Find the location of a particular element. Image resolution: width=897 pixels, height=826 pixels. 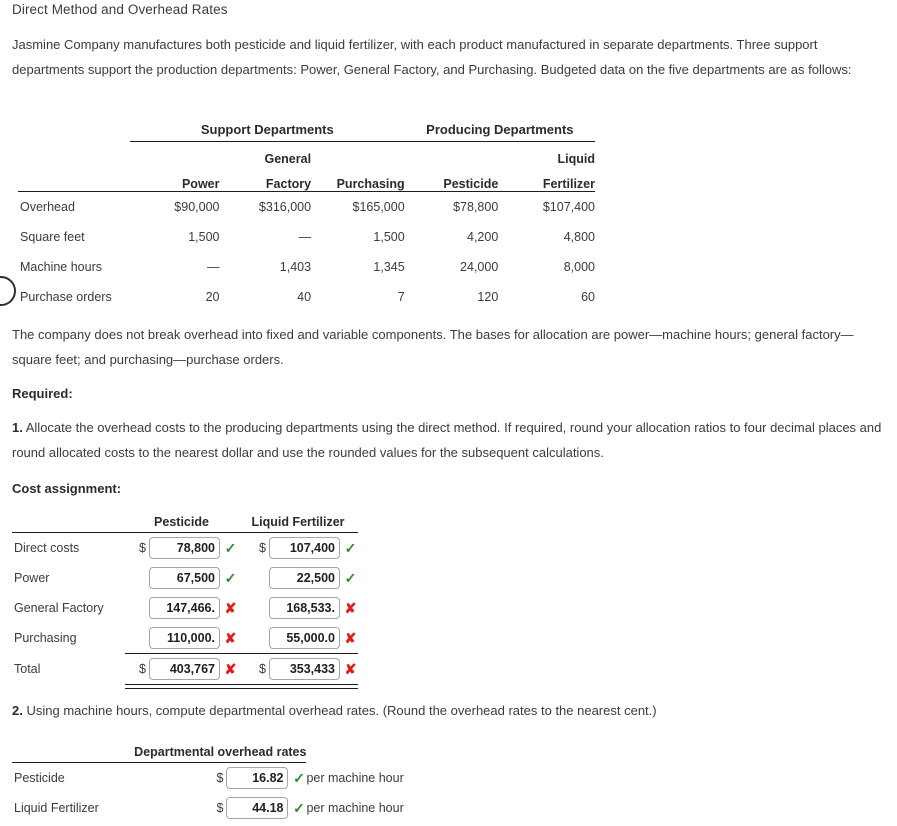

page-title: Direct Method and Overhead Rates is located at coordinates (120, 9).